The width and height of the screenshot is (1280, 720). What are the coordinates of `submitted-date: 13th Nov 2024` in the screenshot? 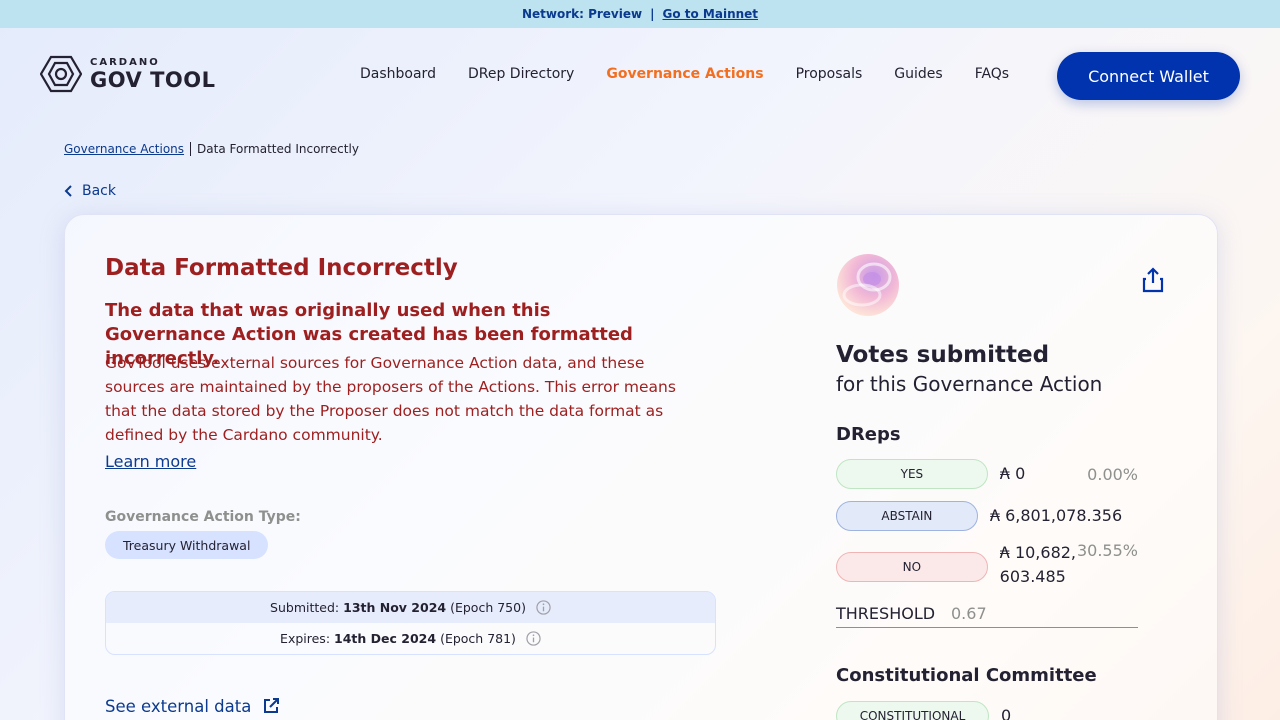 It's located at (395, 607).